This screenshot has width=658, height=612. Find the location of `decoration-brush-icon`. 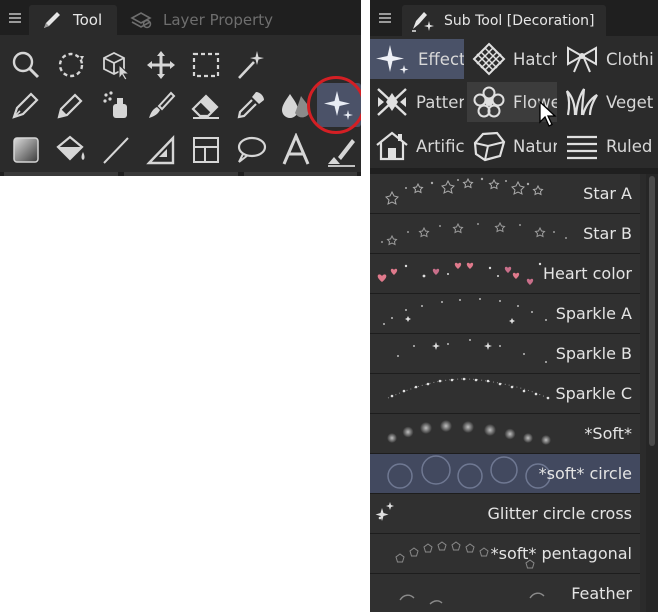

decoration-brush-icon is located at coordinates (423, 21).